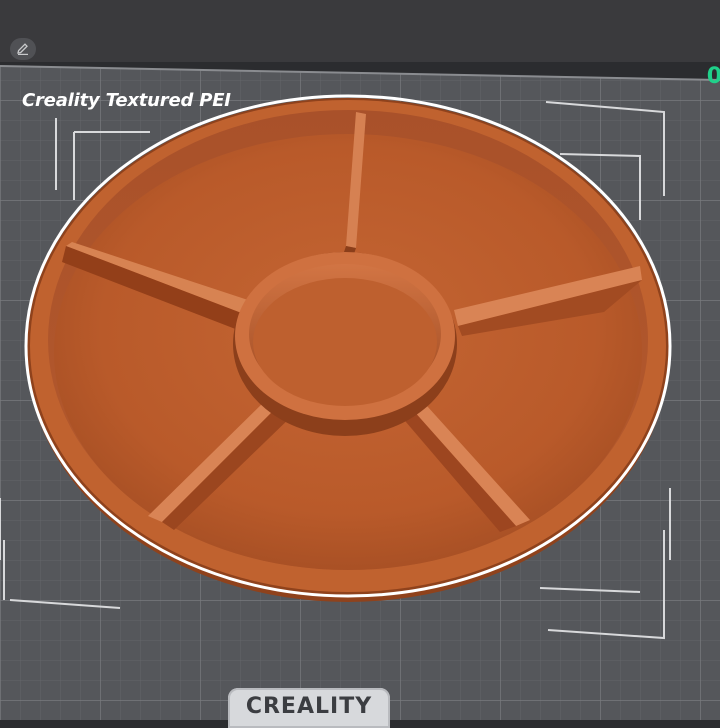 The height and width of the screenshot is (728, 720). What do you see at coordinates (126, 100) in the screenshot?
I see `plate-type-label: Creality Textured PEI` at bounding box center [126, 100].